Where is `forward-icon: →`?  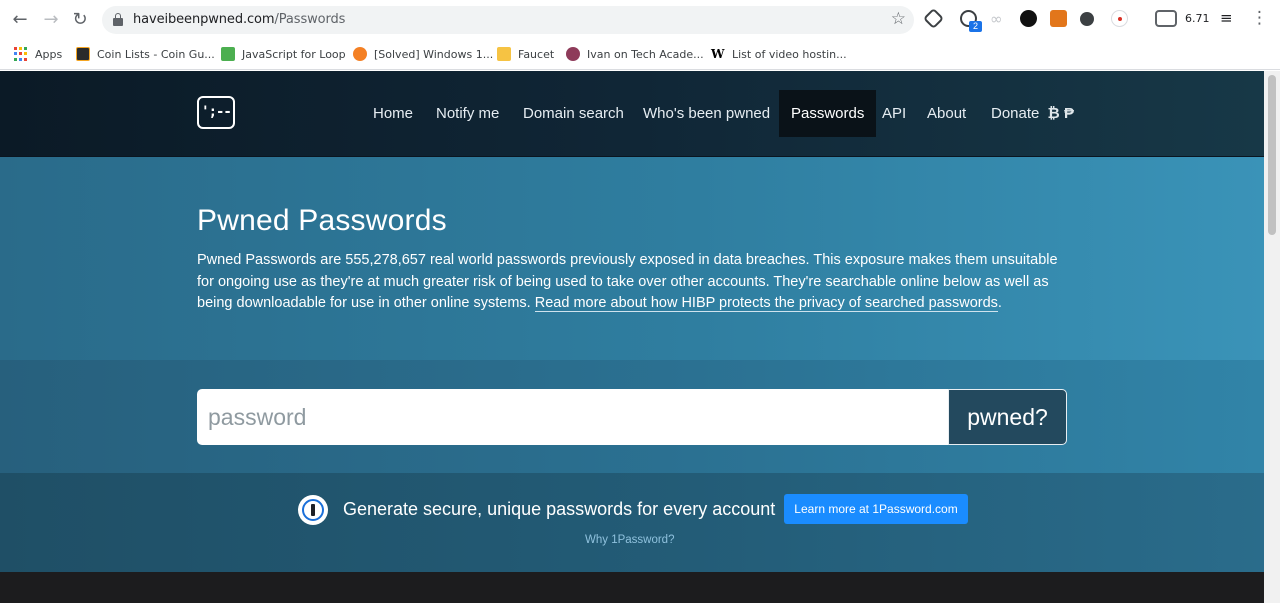
forward-icon: → is located at coordinates (51, 20).